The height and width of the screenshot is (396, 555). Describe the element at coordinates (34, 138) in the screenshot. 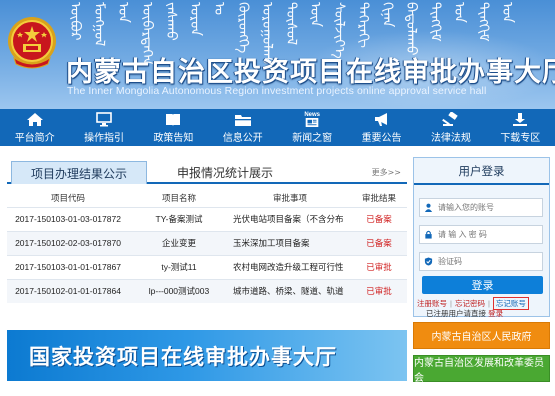

I see `nav-label: 平台简介` at that location.